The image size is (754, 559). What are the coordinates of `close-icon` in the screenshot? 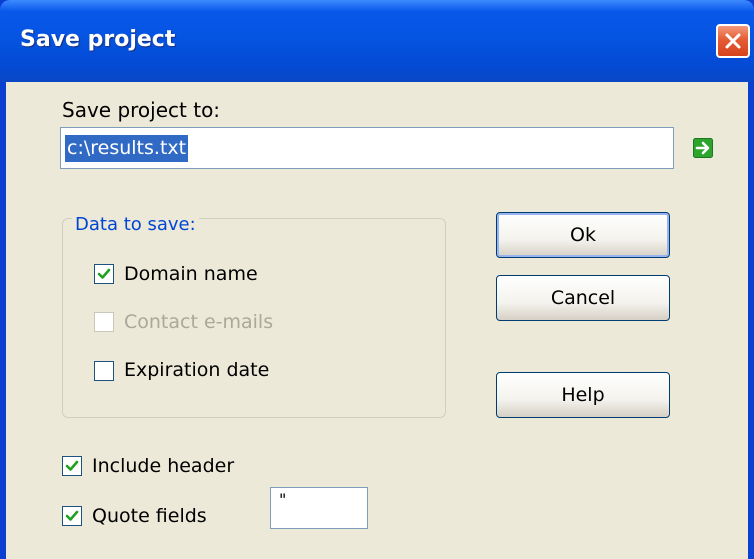 It's located at (733, 41).